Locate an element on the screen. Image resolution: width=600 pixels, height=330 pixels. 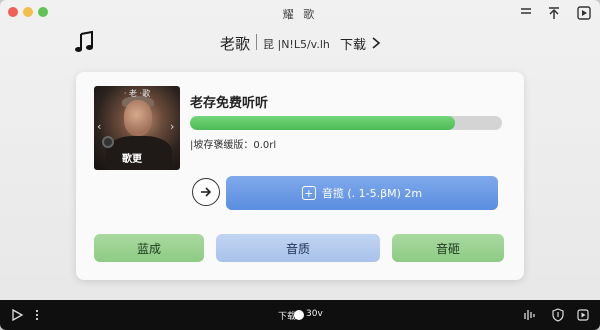
music-note-icon is located at coordinates (84, 41).